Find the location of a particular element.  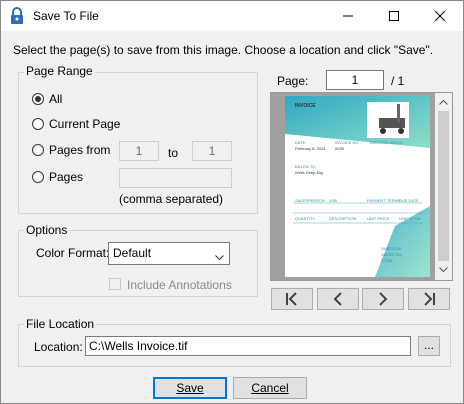

dropdown-arrow-icon is located at coordinates (219, 257).